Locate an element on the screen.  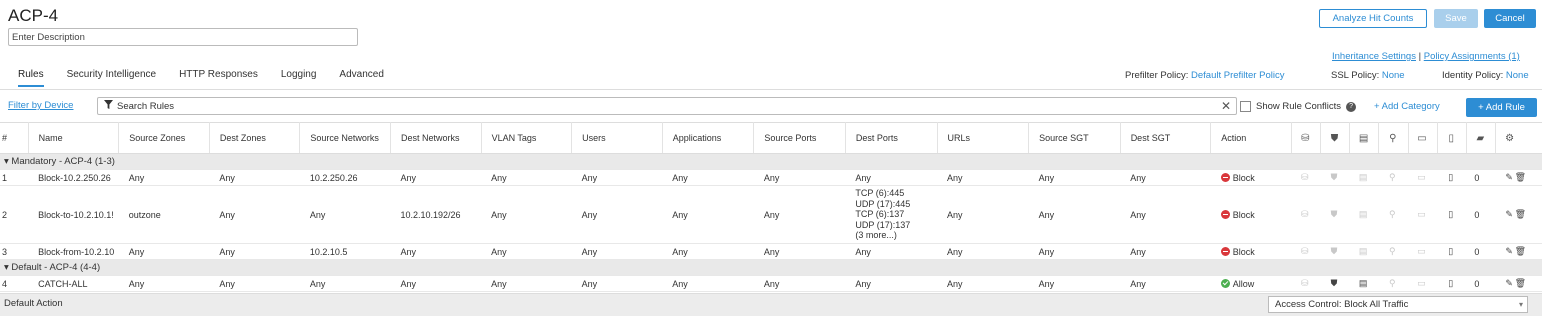
save-button: Save is located at coordinates (1456, 18).